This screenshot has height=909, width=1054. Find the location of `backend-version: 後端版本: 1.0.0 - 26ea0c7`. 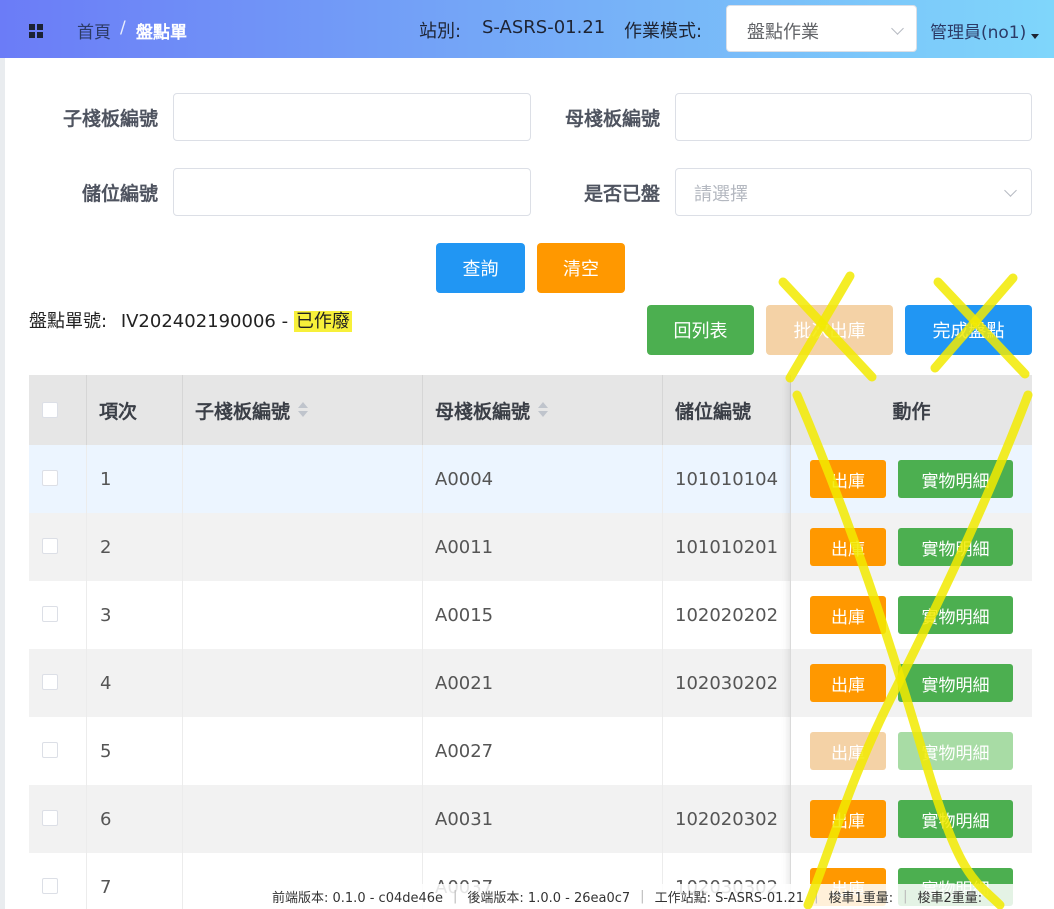

backend-version: 後端版本: 1.0.0 - 26ea0c7 is located at coordinates (549, 898).